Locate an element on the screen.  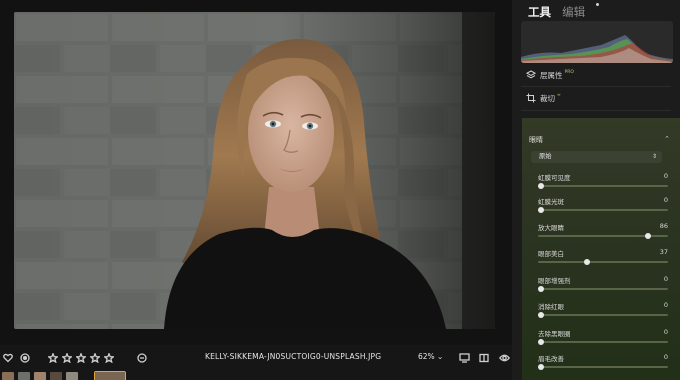
star-rating is located at coordinates (81, 358).